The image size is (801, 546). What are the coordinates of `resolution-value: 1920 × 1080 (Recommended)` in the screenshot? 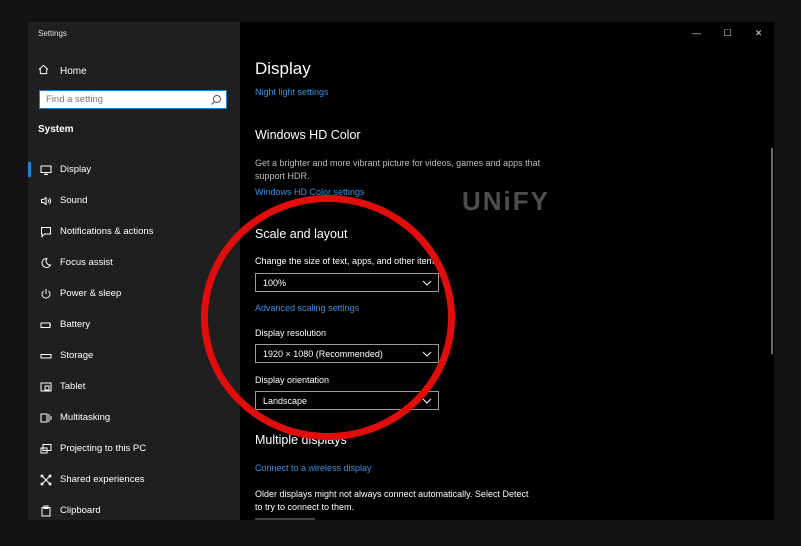 It's located at (323, 353).